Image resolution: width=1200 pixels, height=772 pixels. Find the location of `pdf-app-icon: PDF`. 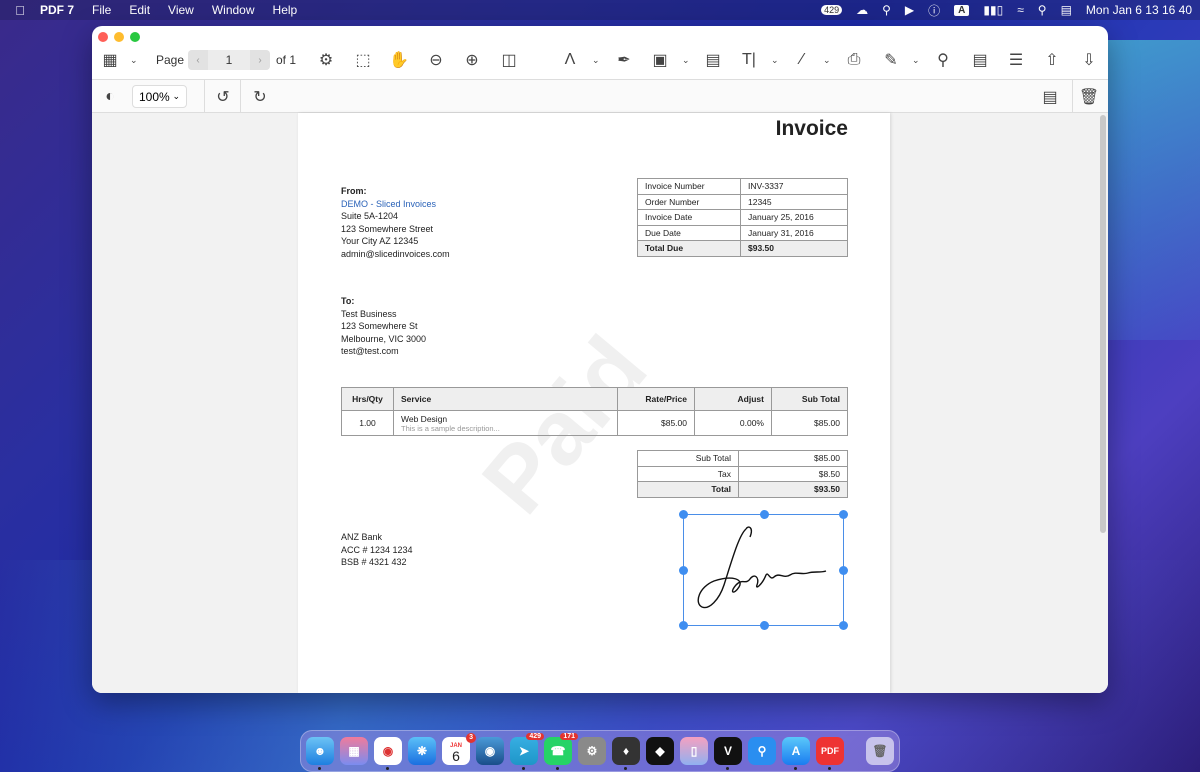

pdf-app-icon: PDF is located at coordinates (830, 753).